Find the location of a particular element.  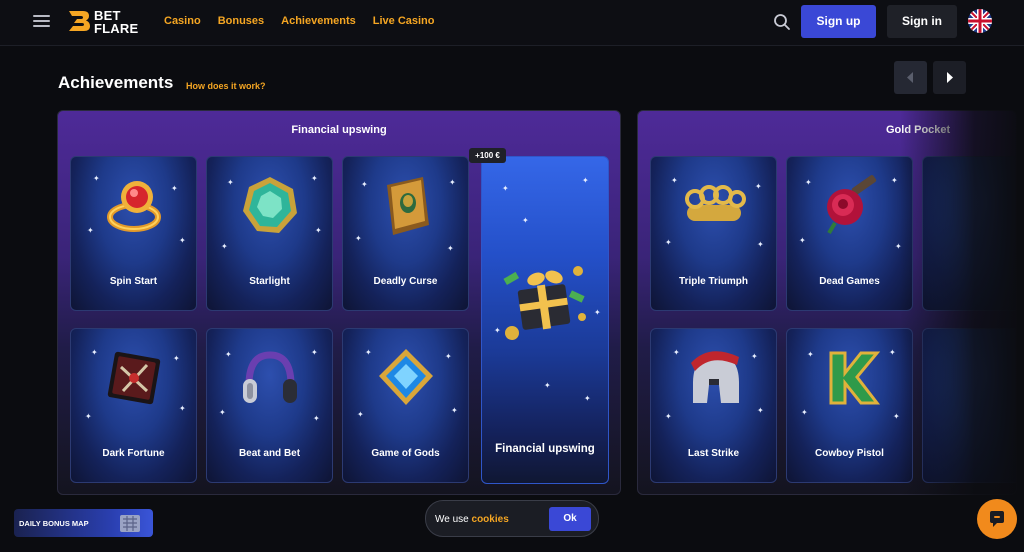

headphones-icon is located at coordinates (270, 377).